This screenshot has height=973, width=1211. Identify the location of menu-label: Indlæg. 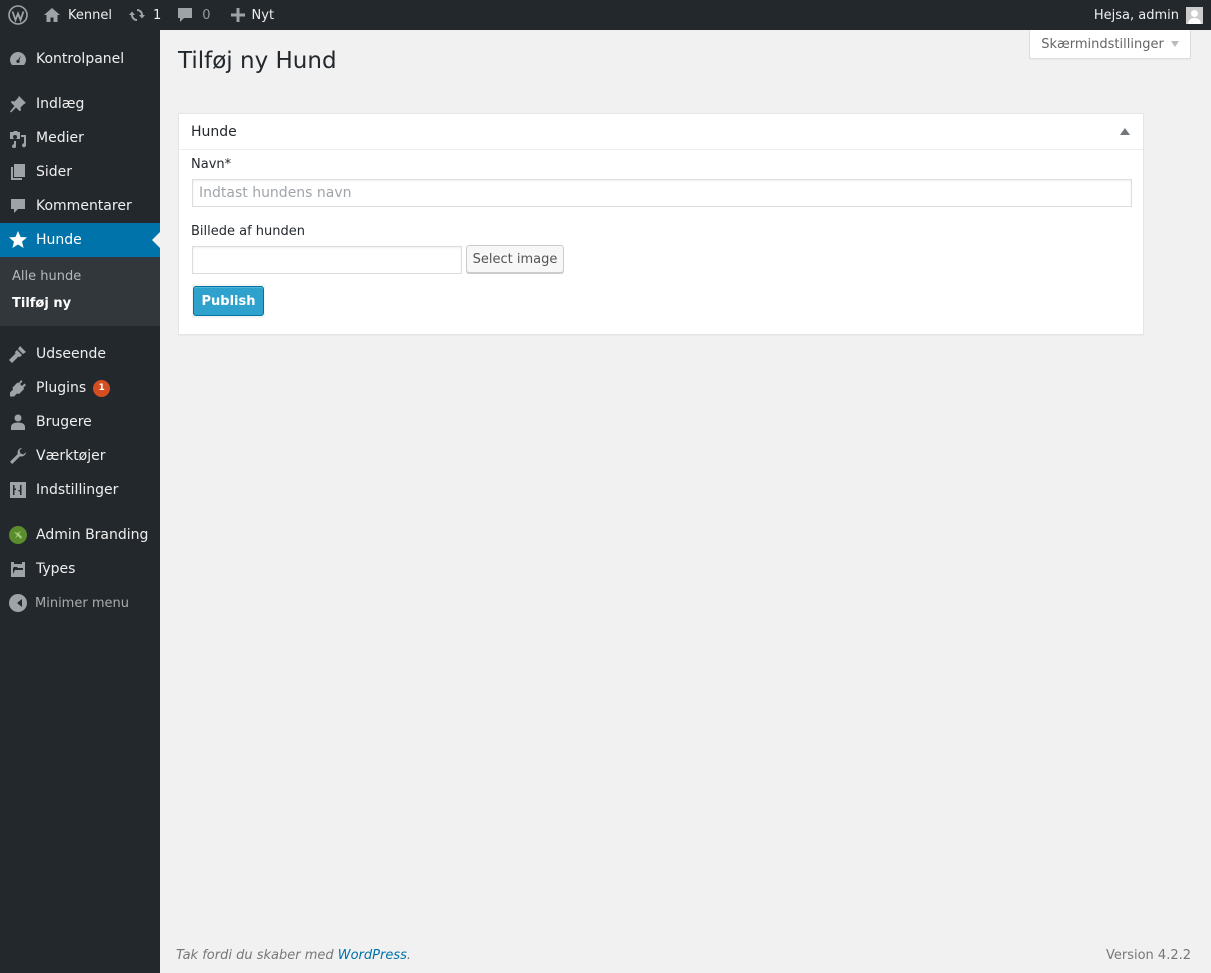
(60, 104).